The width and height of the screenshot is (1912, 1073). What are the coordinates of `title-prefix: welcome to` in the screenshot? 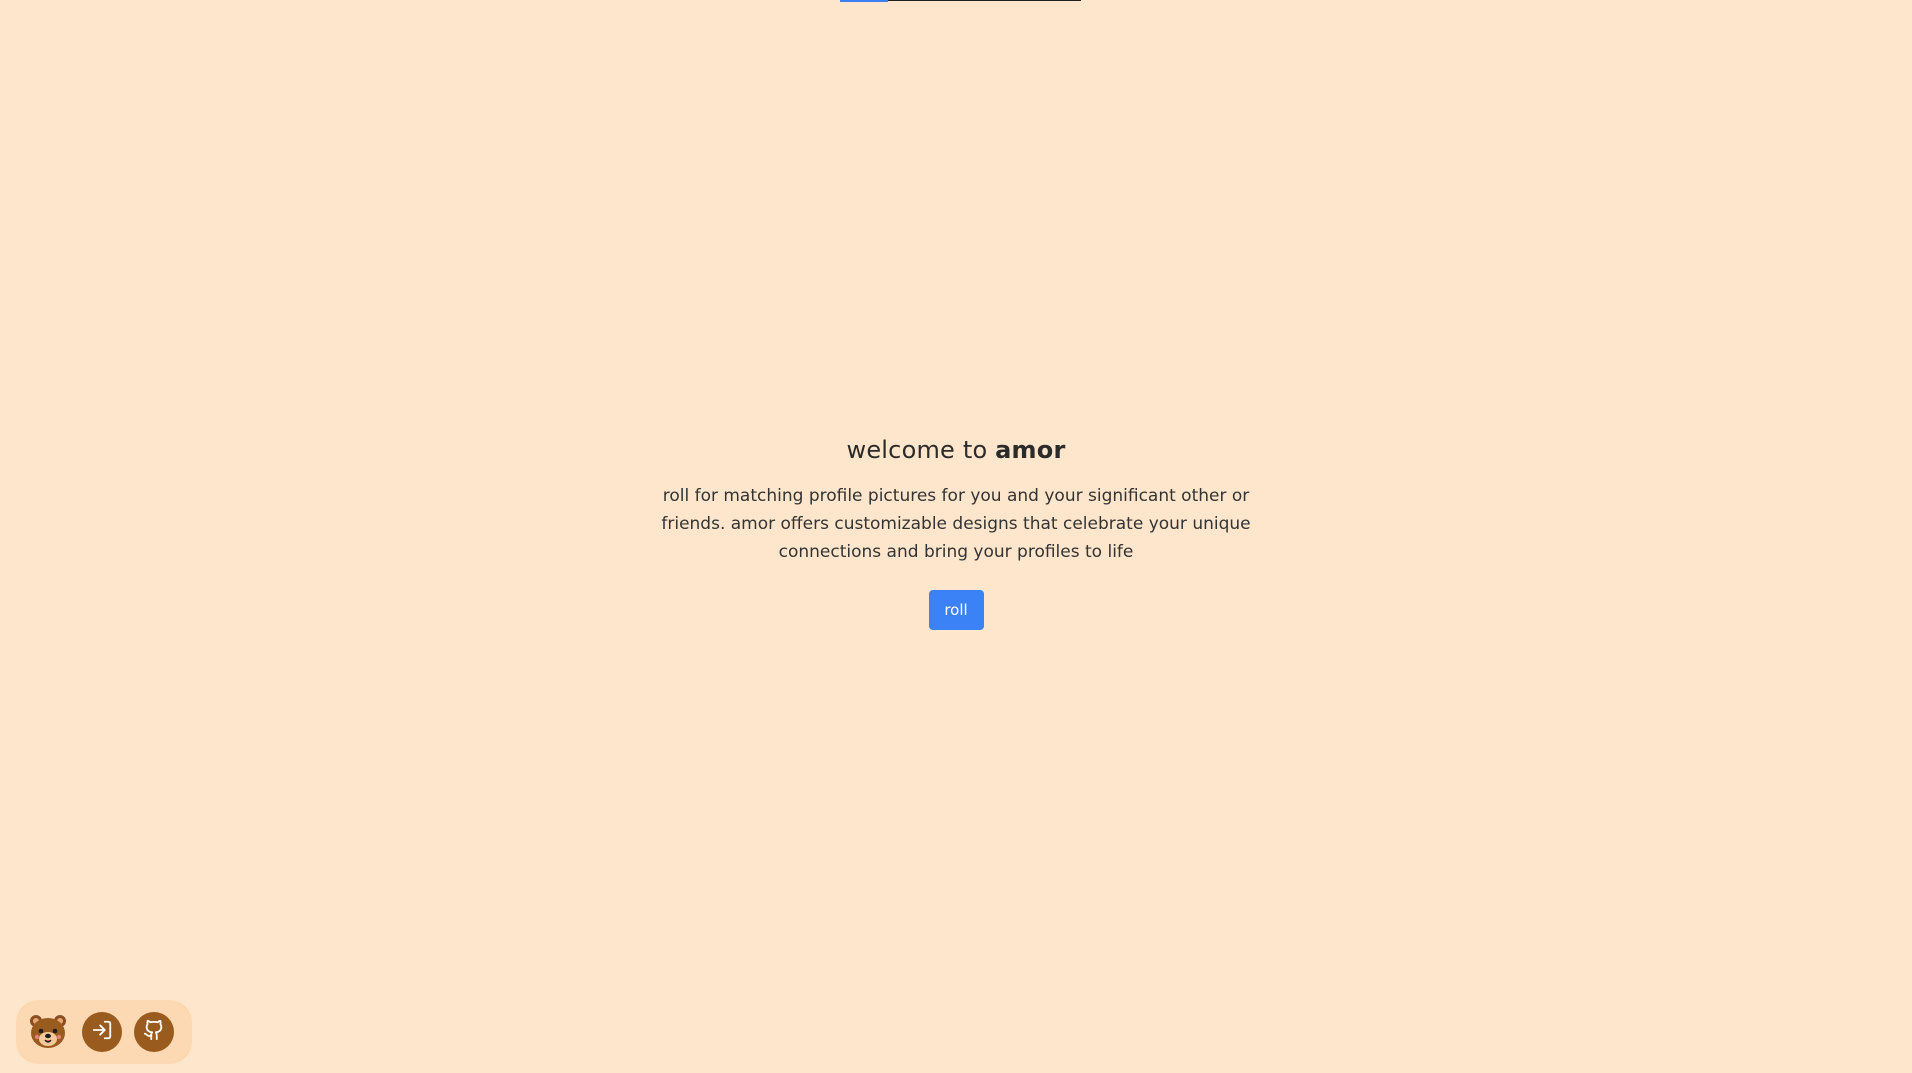 It's located at (921, 450).